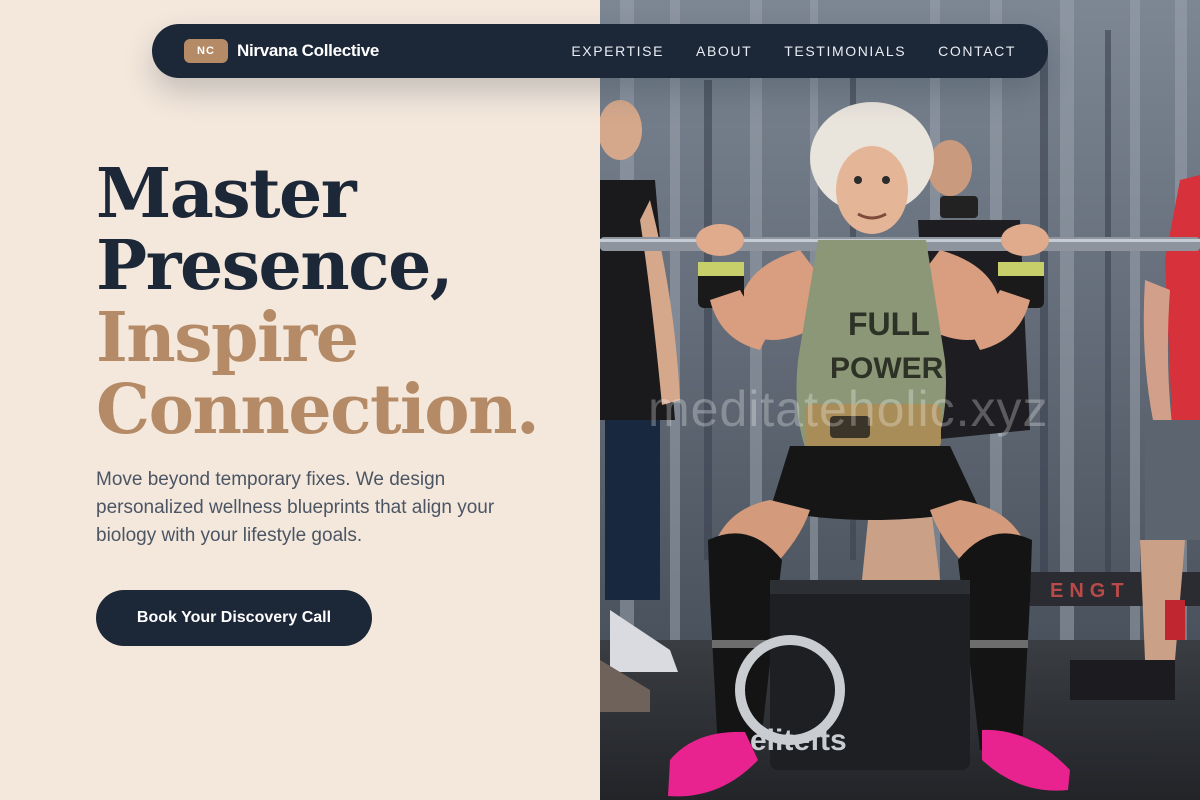  I want to click on nav-link-about: ABOUT, so click(724, 51).